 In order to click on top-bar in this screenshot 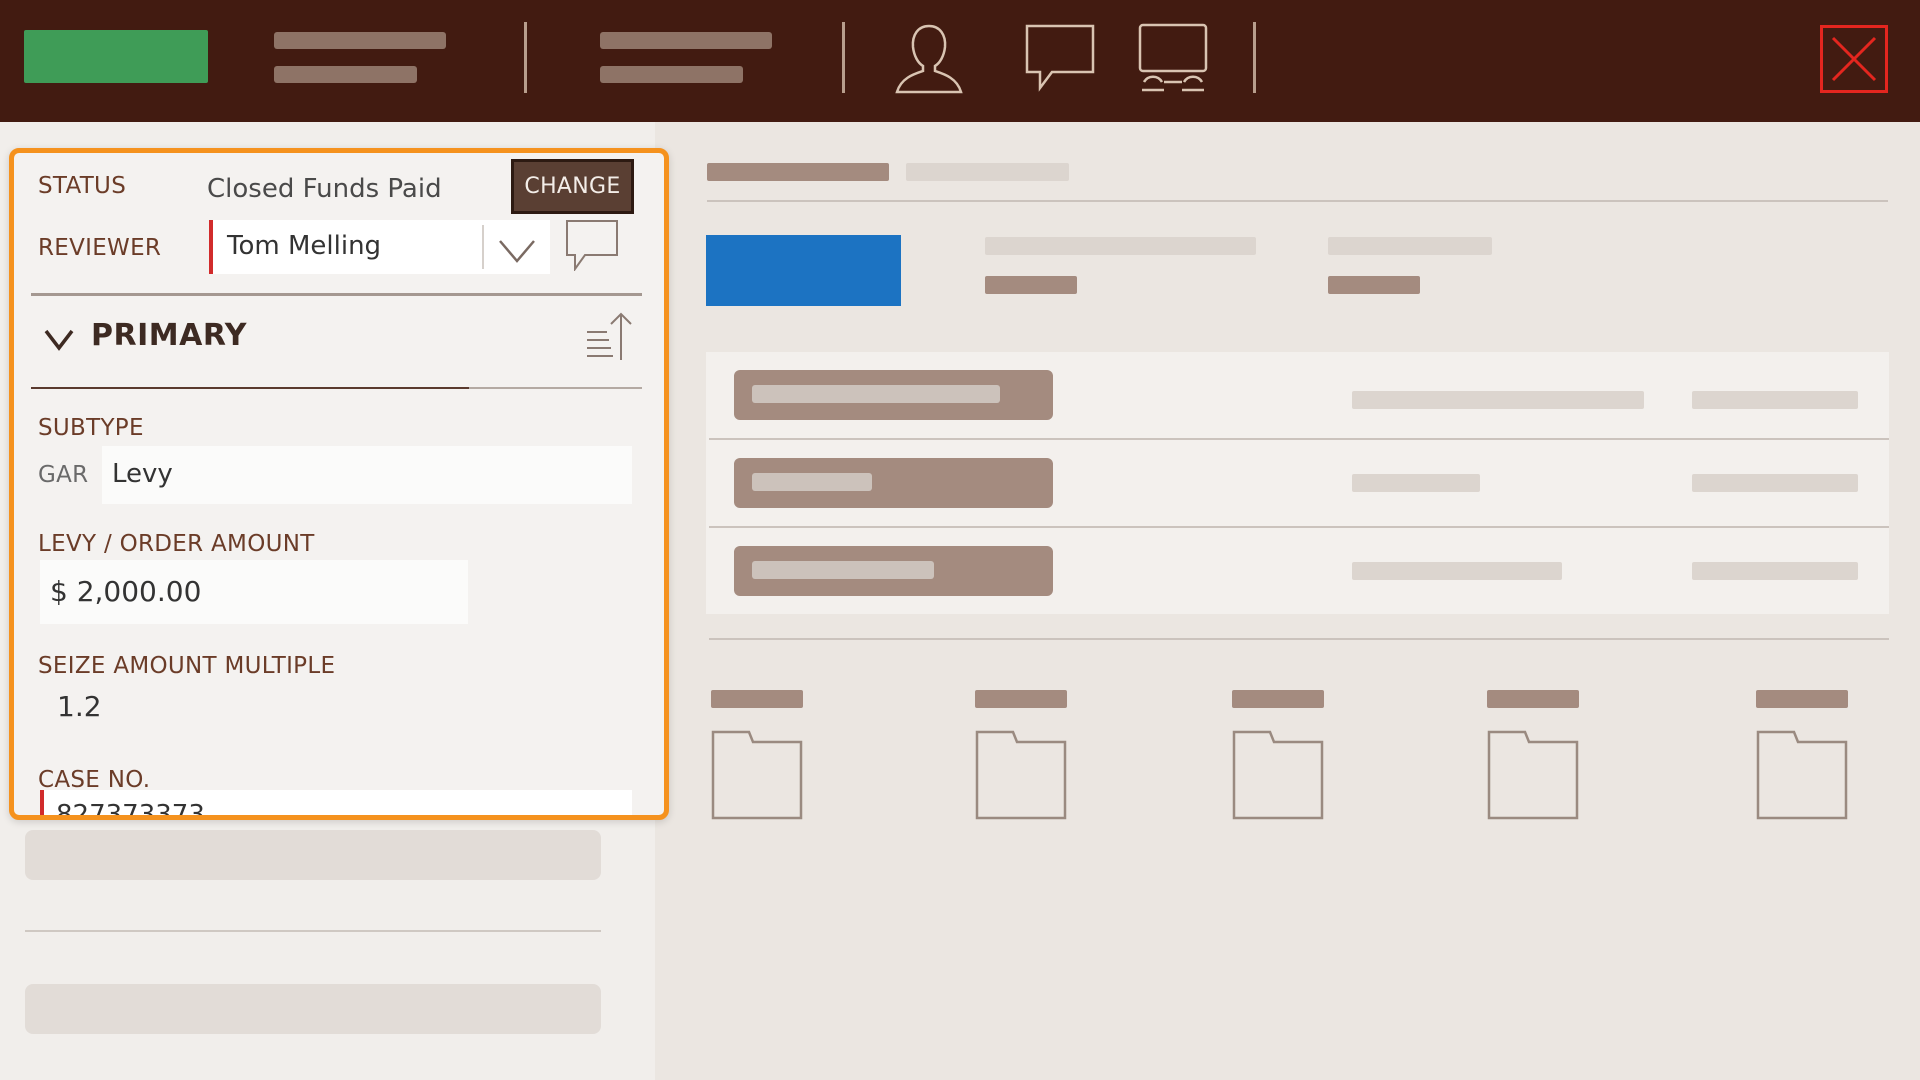, I will do `click(960, 61)`.